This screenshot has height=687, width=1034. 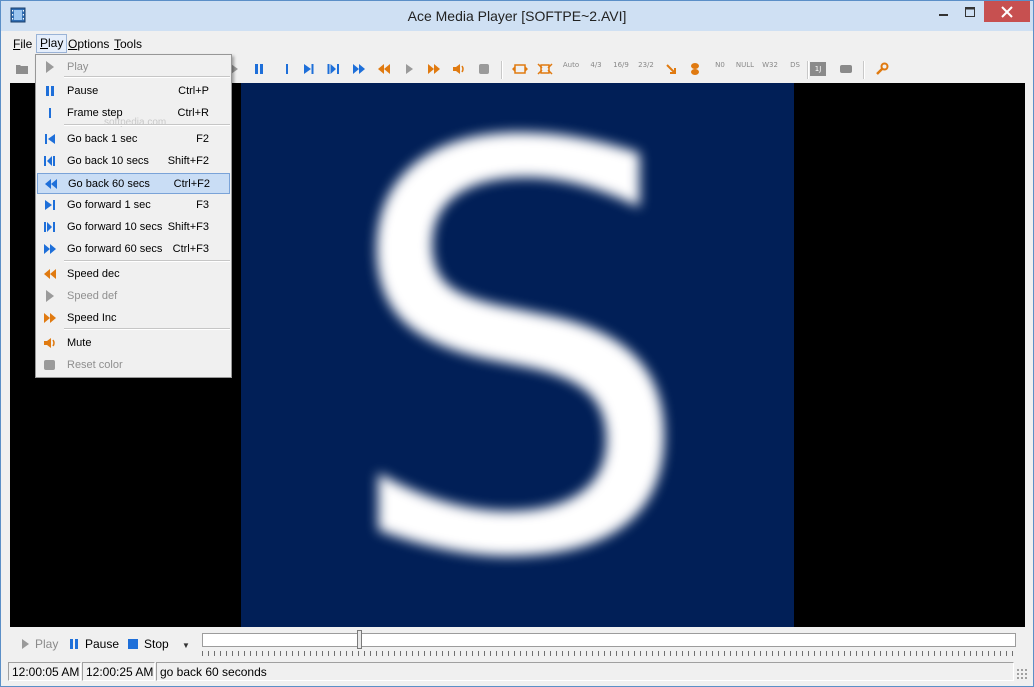 What do you see at coordinates (459, 69) in the screenshot?
I see `mute-button-tb` at bounding box center [459, 69].